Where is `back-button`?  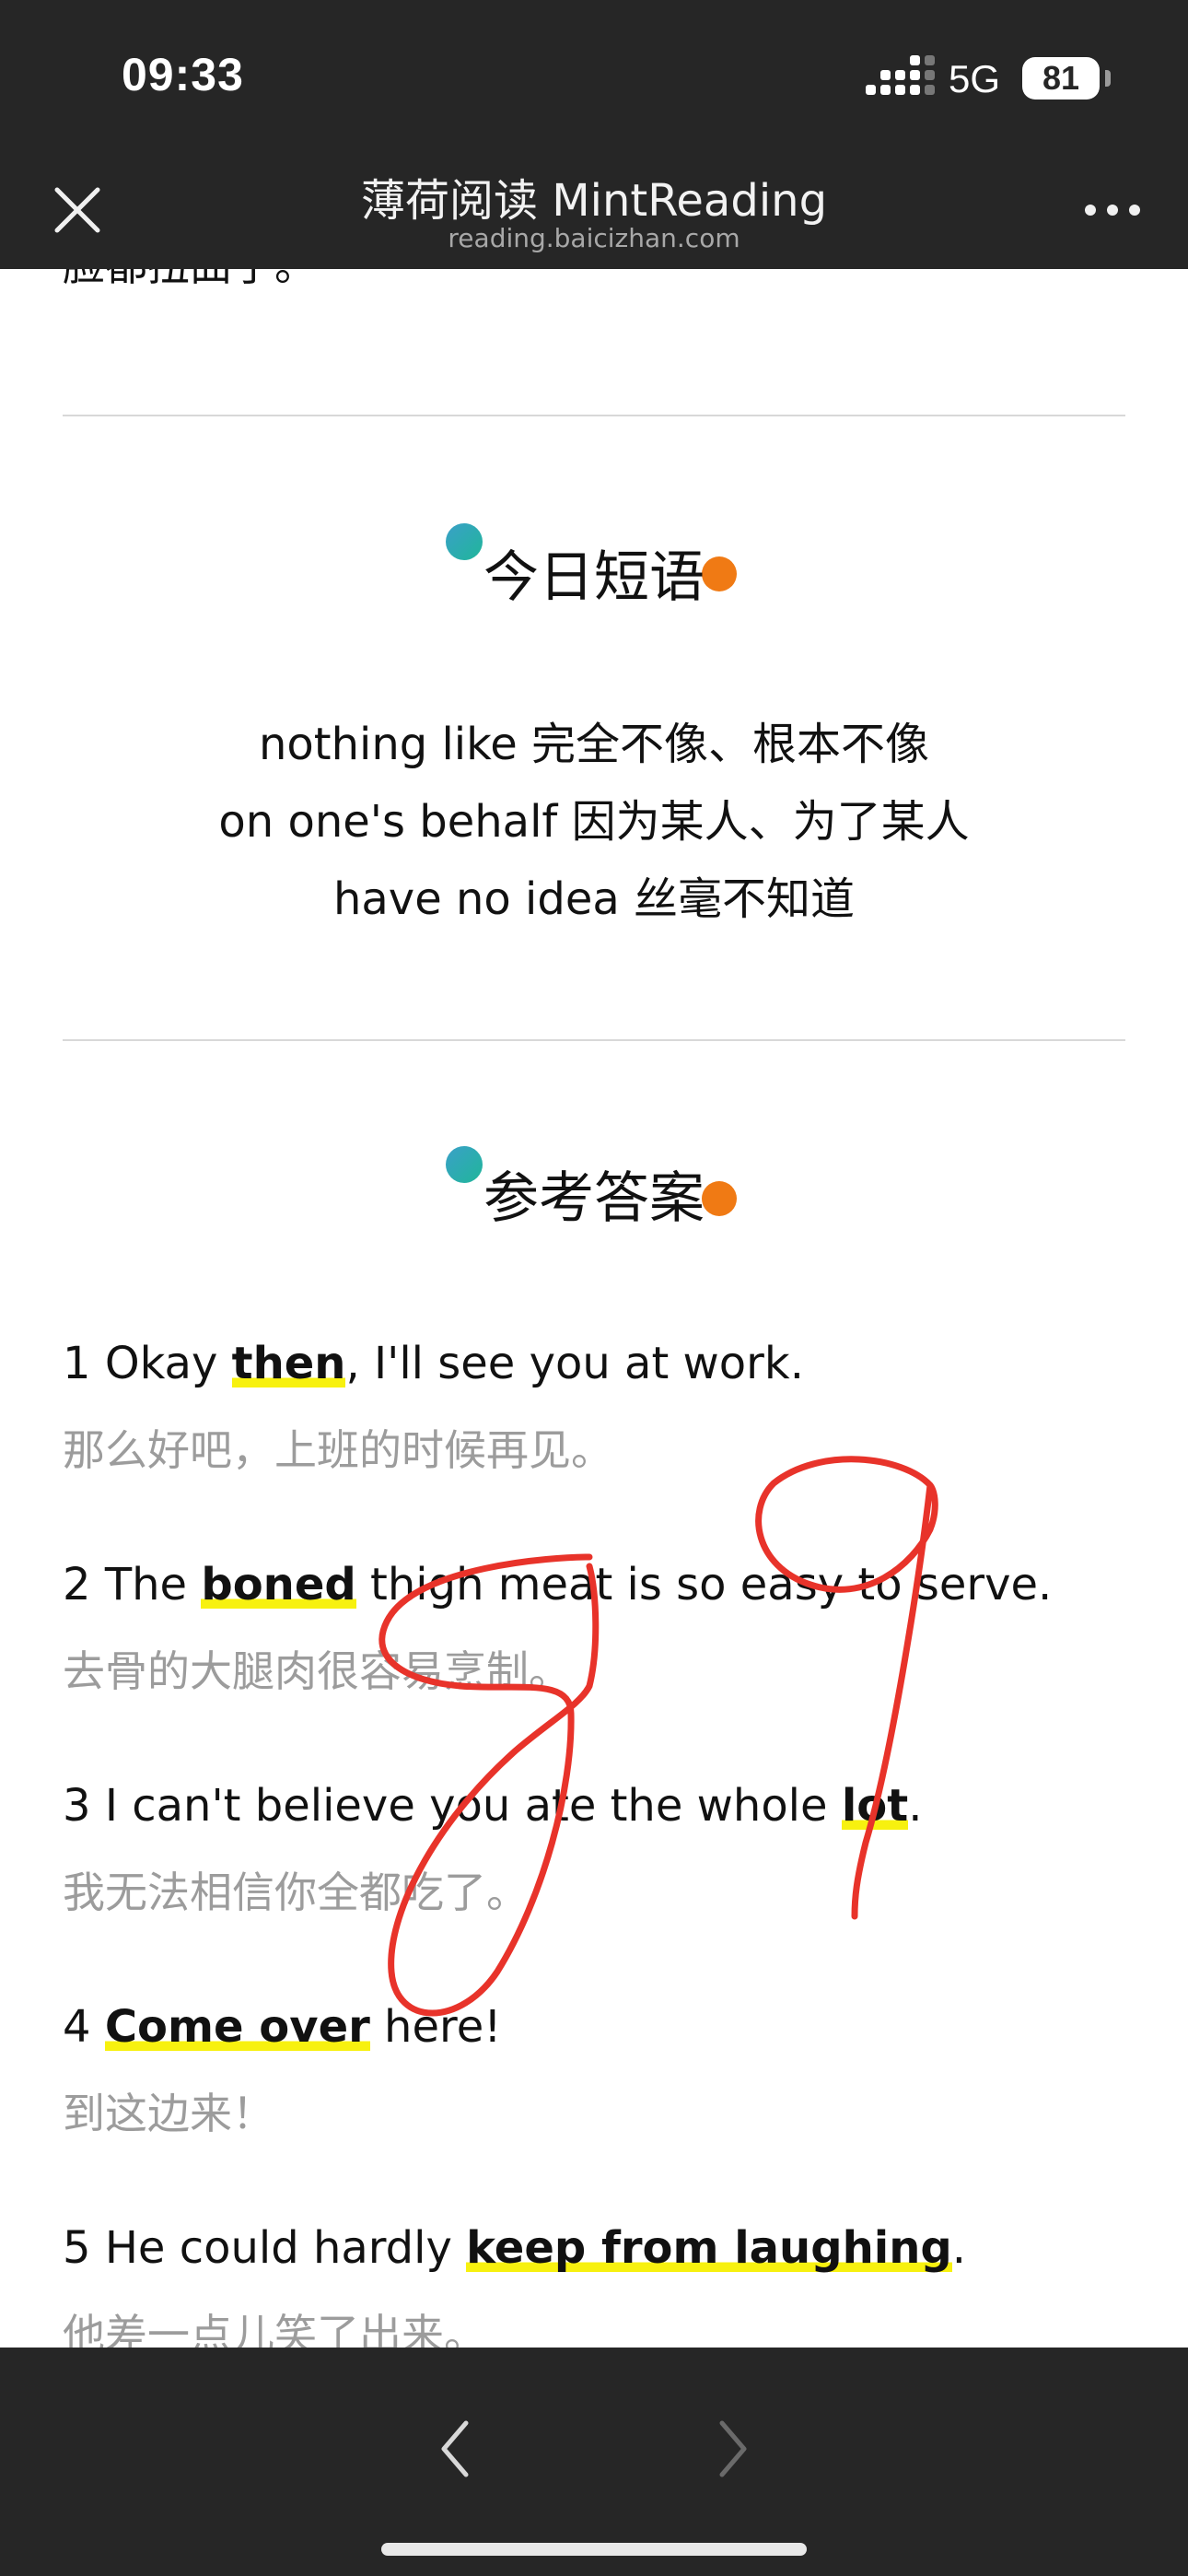
back-button is located at coordinates (456, 2449).